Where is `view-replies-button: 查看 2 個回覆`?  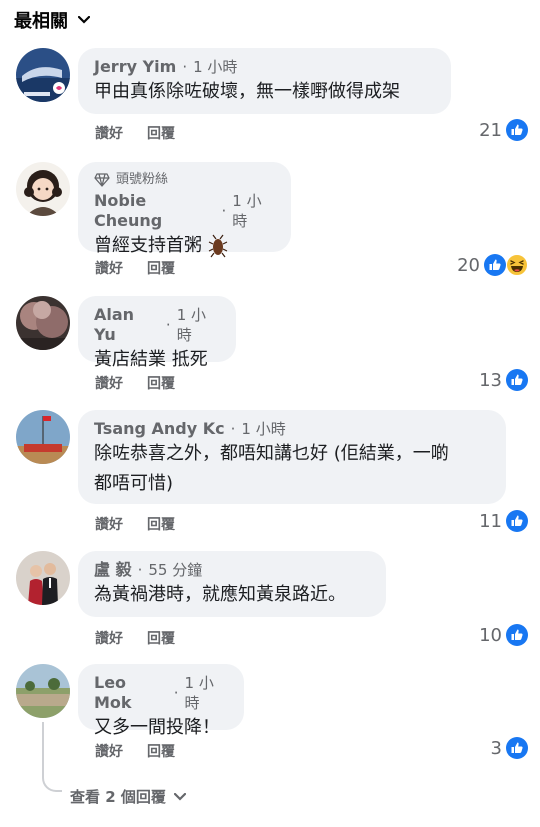 view-replies-button: 查看 2 個回覆 is located at coordinates (128, 796).